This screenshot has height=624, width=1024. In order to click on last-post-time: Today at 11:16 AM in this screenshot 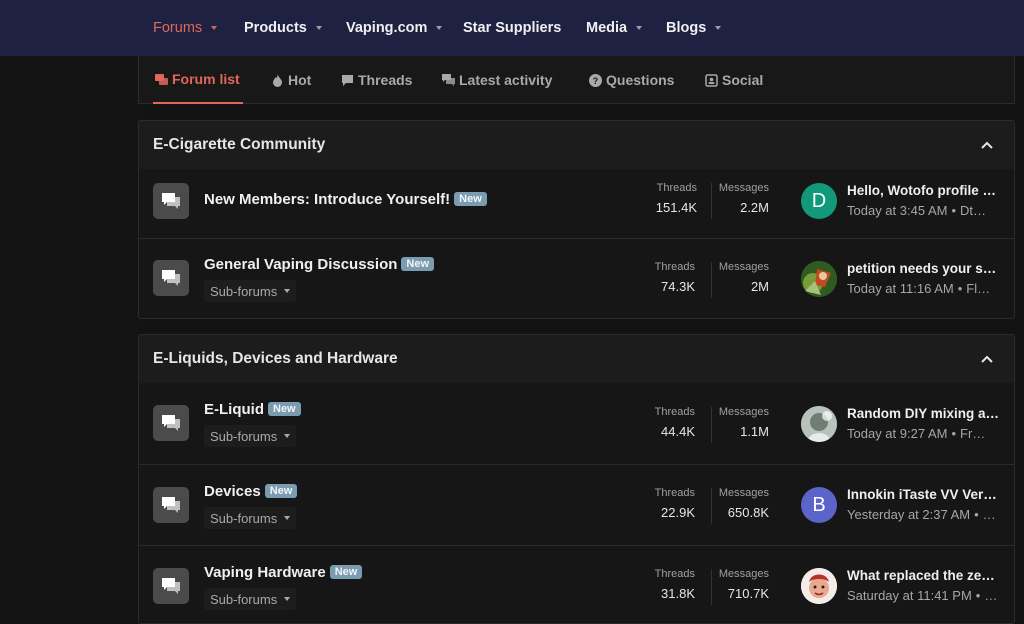, I will do `click(900, 288)`.